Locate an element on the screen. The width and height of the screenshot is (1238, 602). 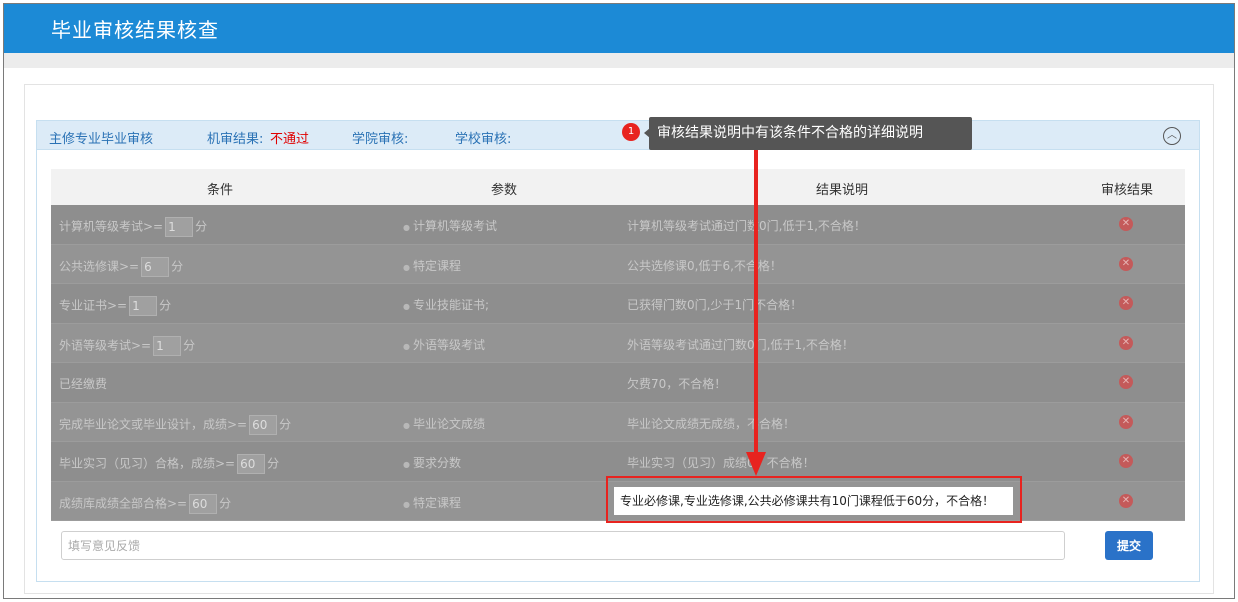
page-header: 毕业审核结果核查 is located at coordinates (619, 28).